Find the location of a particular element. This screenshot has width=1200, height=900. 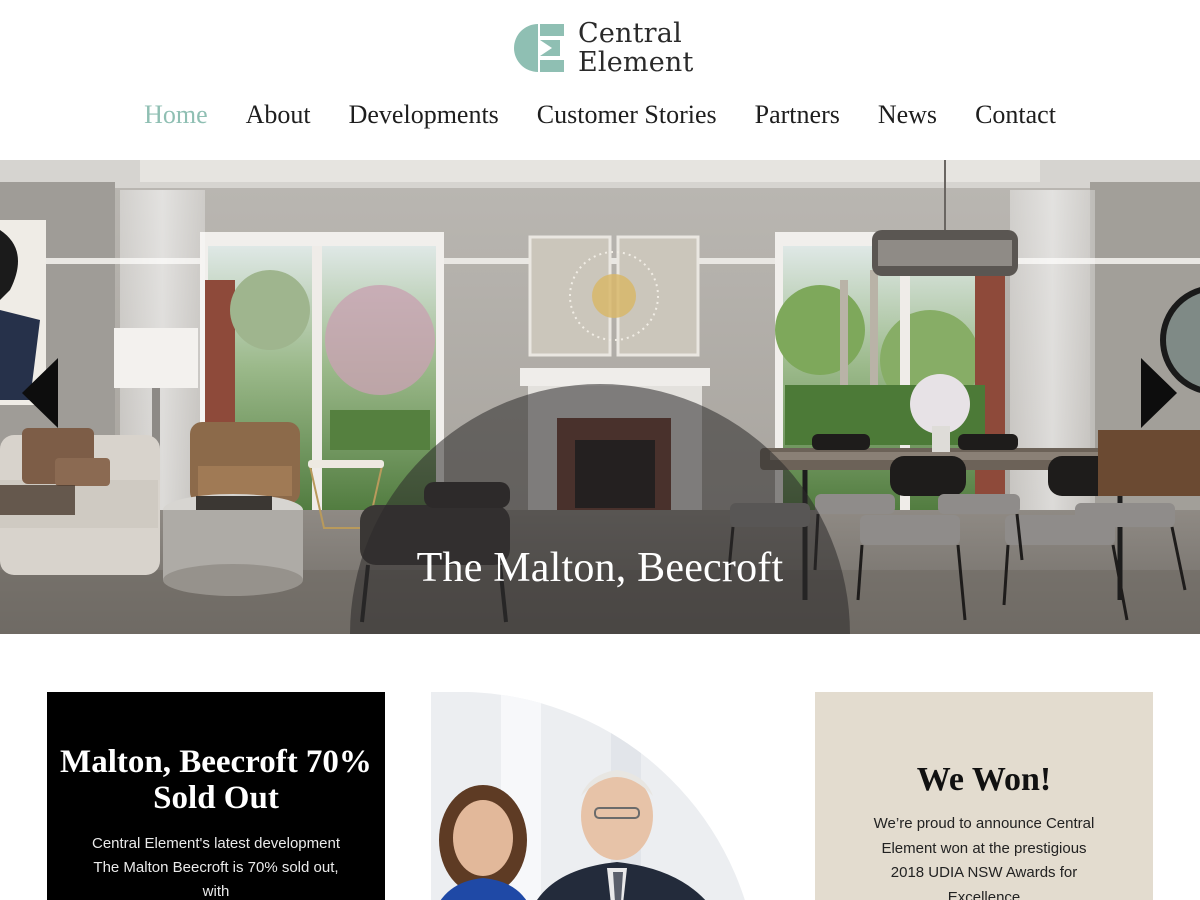

chevron-right-icon is located at coordinates (1159, 393).